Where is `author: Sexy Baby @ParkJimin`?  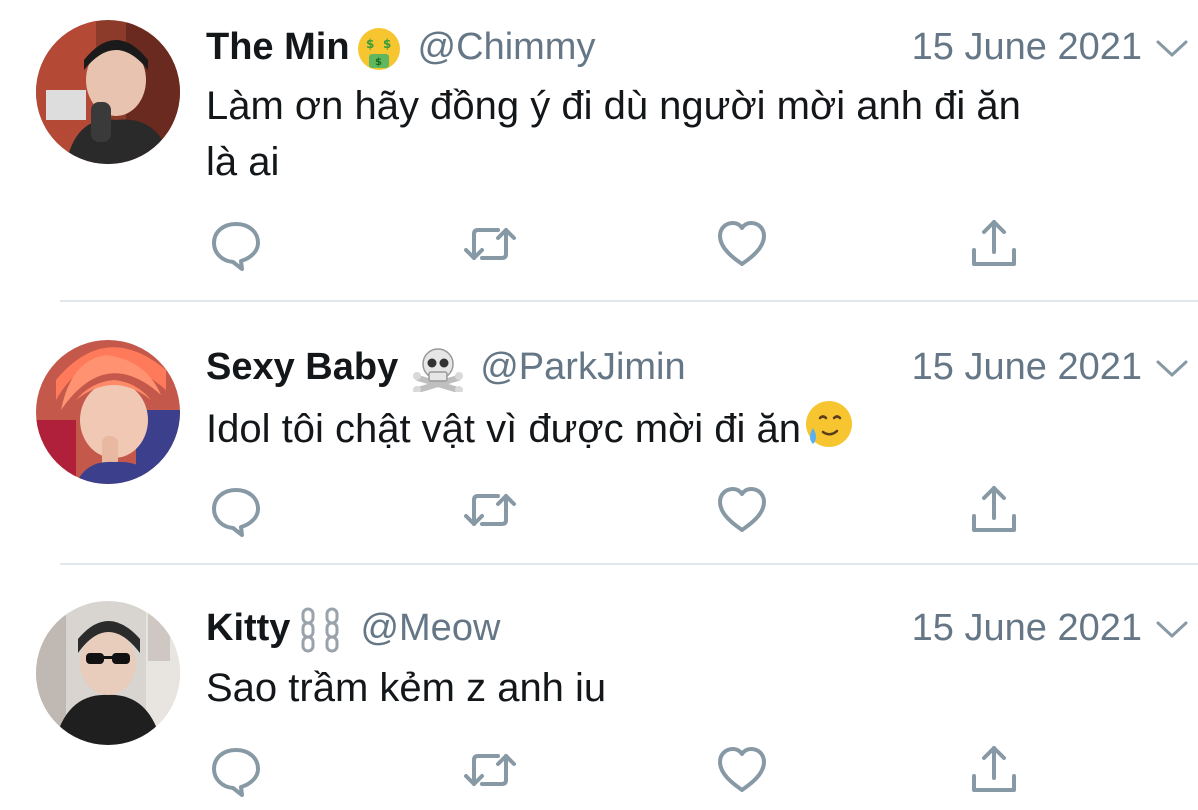 author: Sexy Baby @ParkJimin is located at coordinates (446, 367).